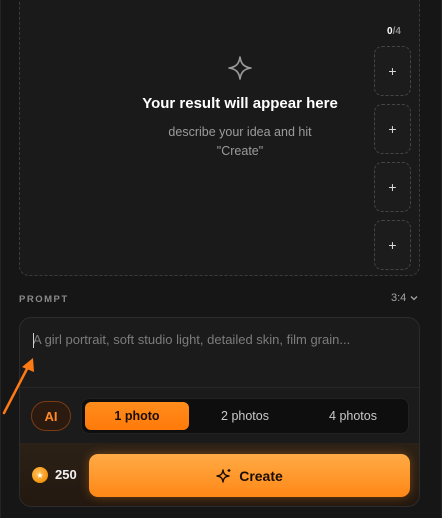 Image resolution: width=442 pixels, height=518 pixels. I want to click on result-counter-total: /4, so click(396, 31).